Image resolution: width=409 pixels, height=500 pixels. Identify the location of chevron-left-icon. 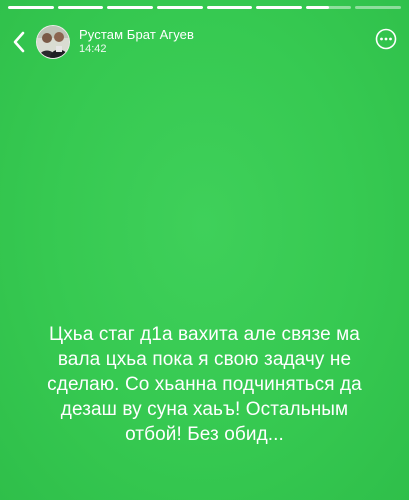
(19, 42).